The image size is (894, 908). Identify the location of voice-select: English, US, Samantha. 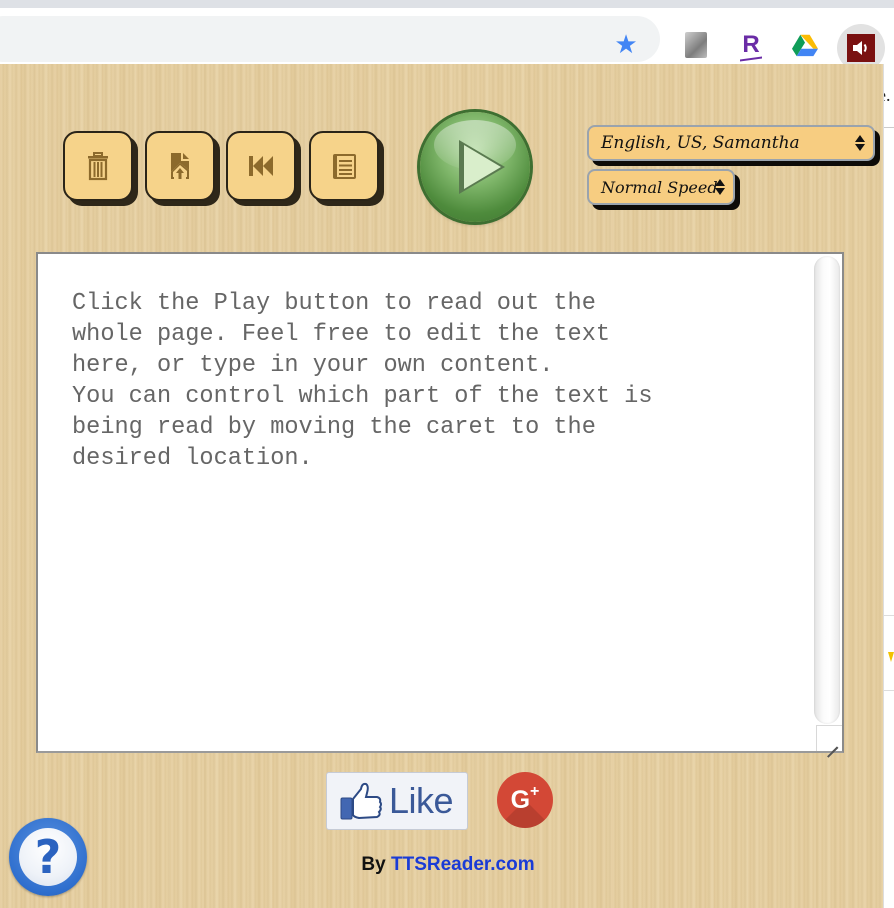
(731, 143).